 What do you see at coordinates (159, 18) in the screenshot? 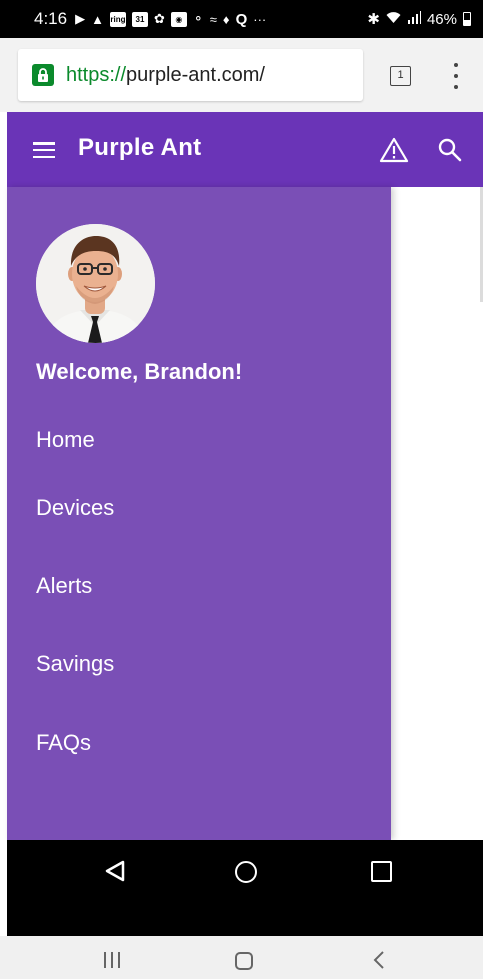
I see `leaf-icon: ✿` at bounding box center [159, 18].